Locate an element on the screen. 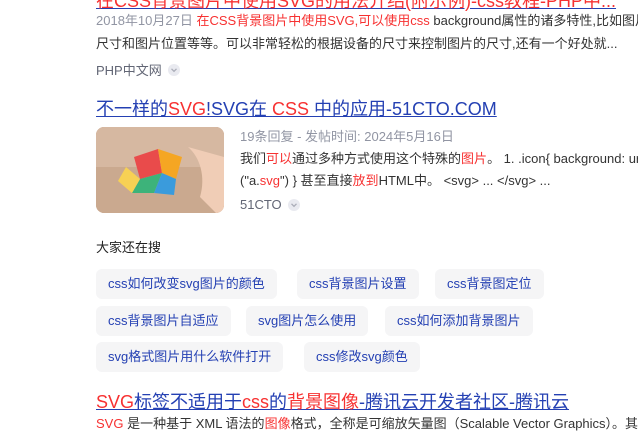  related-chip: css修改svg颜色 is located at coordinates (362, 357).